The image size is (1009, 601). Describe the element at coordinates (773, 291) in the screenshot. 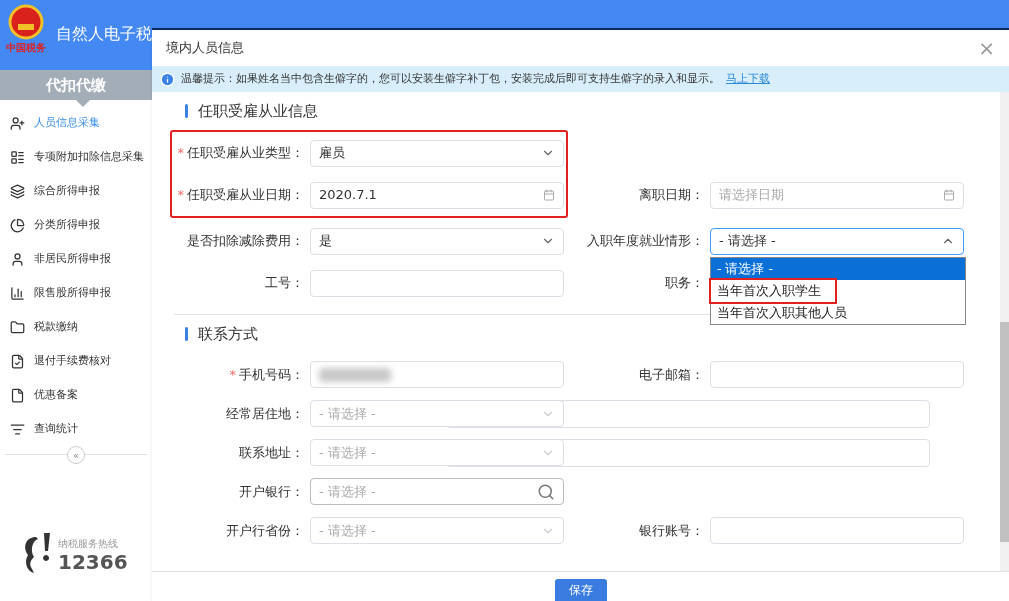

I see `dropdown-option: 当年首次入职学生` at that location.